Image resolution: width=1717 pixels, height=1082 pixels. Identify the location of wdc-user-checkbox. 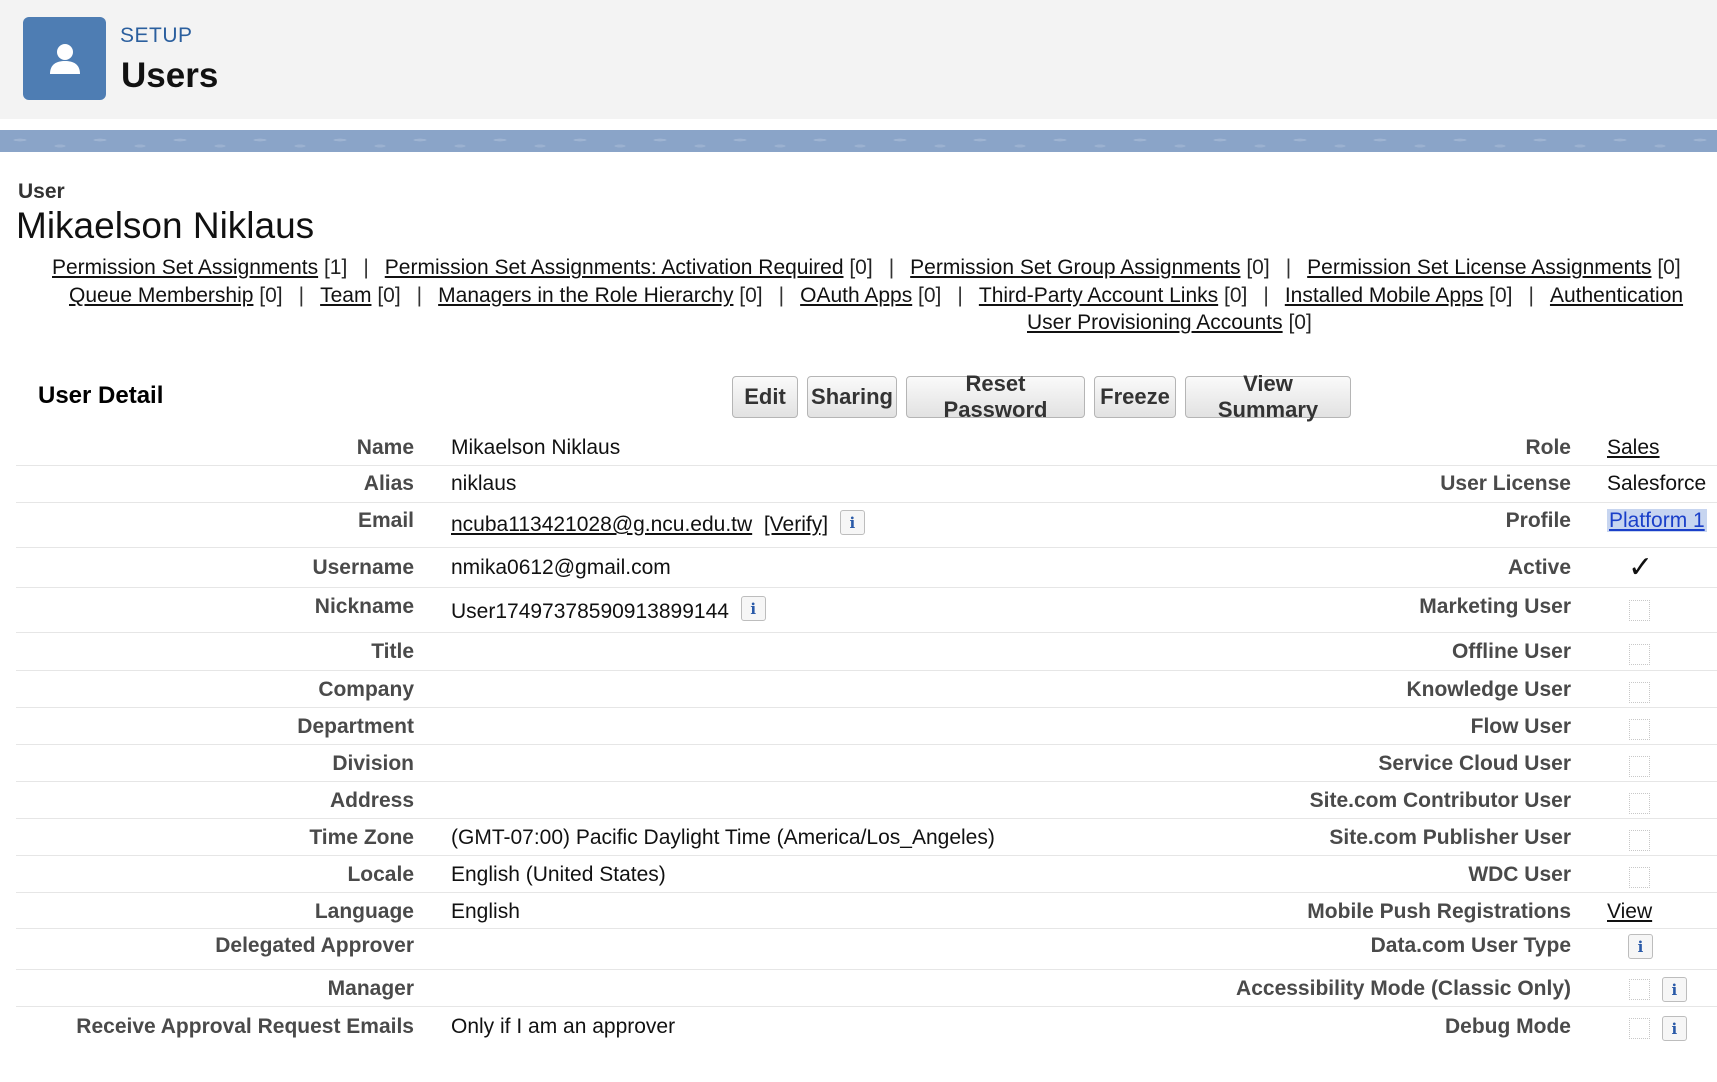
(1639, 877).